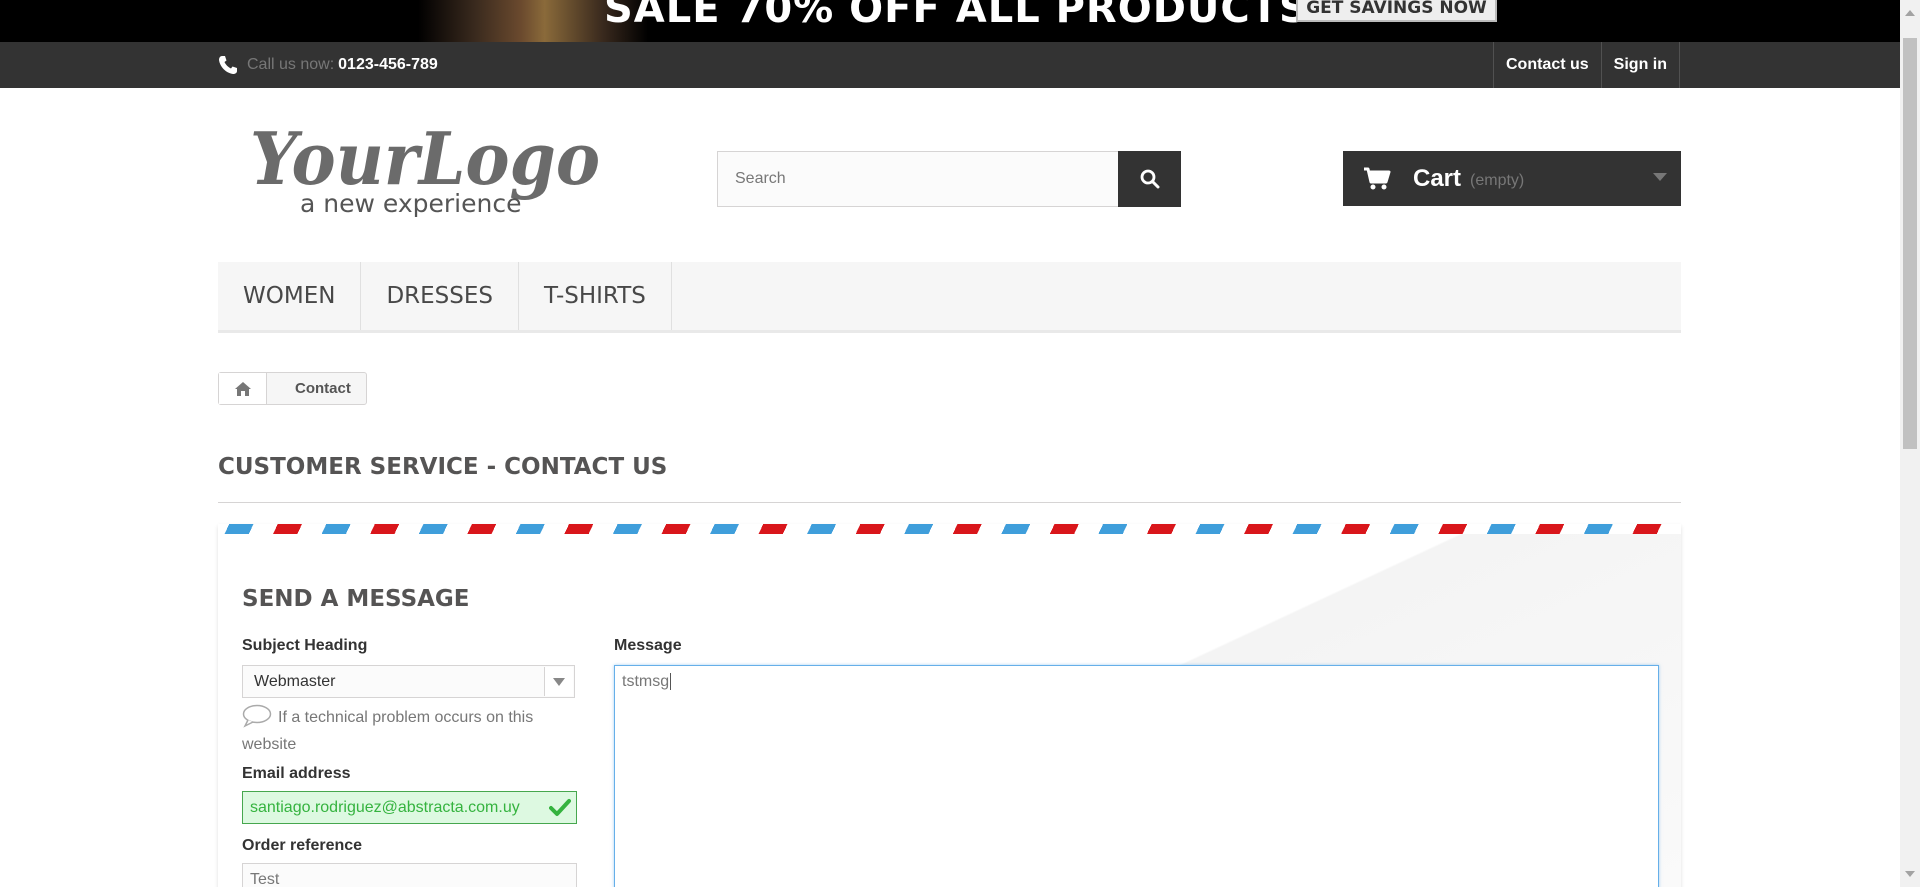  Describe the element at coordinates (409, 875) in the screenshot. I see `order-reference-field: Test` at that location.